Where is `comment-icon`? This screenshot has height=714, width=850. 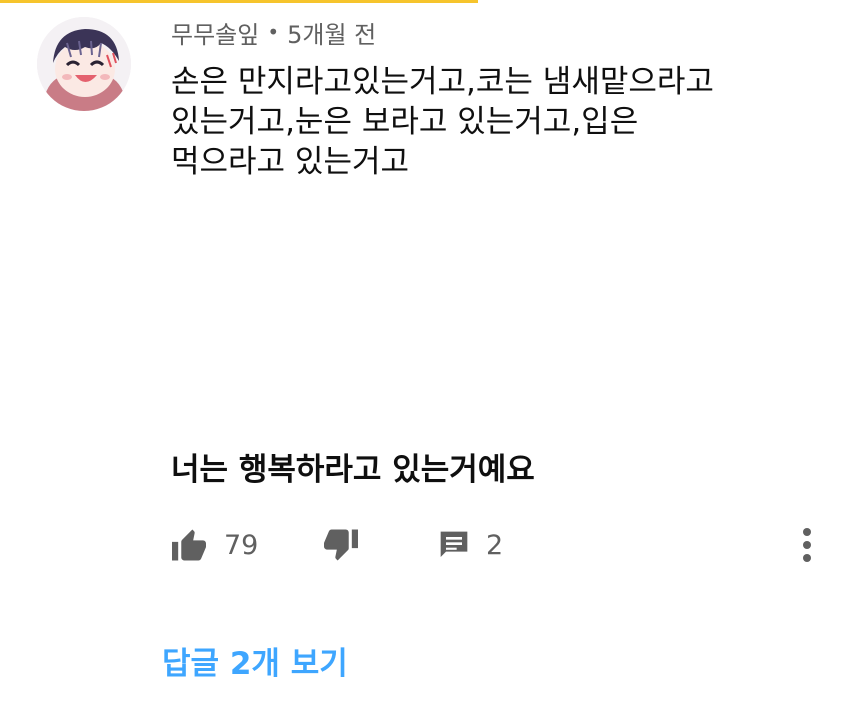 comment-icon is located at coordinates (454, 544).